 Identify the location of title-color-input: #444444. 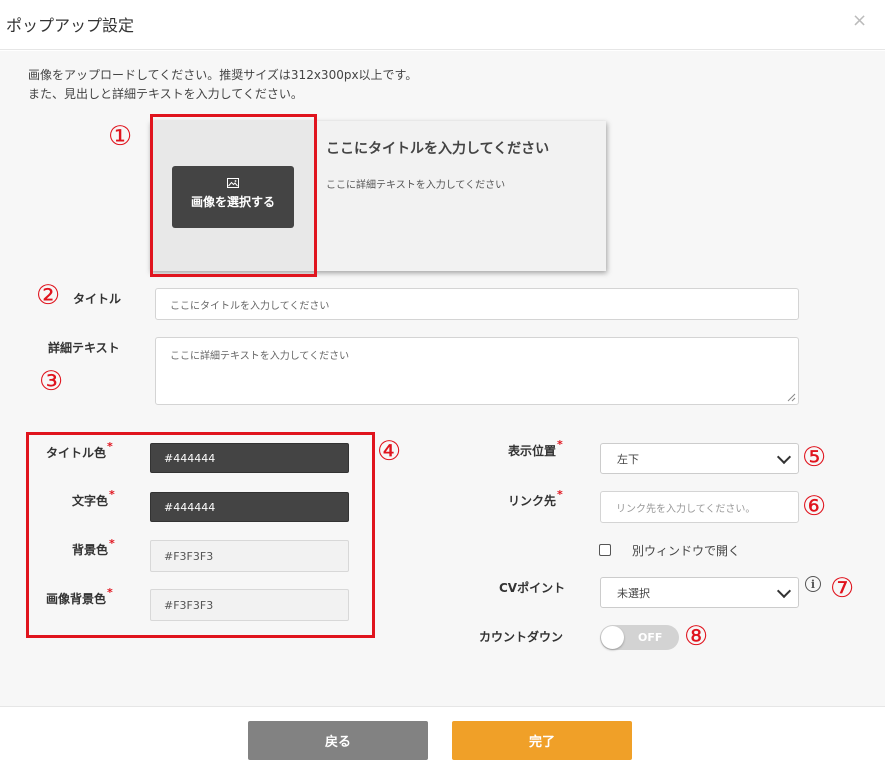
(249, 458).